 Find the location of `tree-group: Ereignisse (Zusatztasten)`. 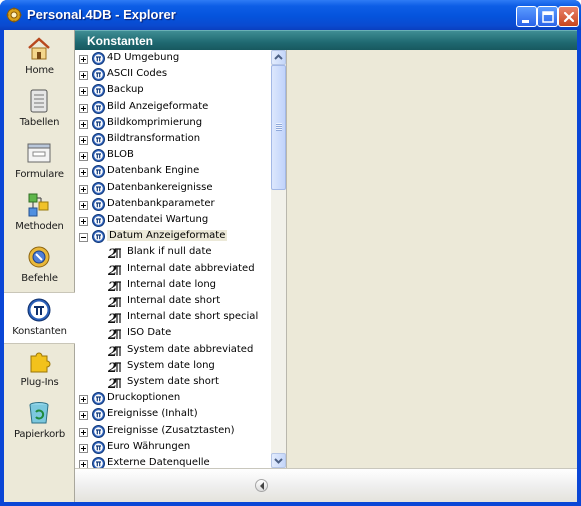

tree-group: Ereignisse (Zusatztasten) is located at coordinates (173, 432).